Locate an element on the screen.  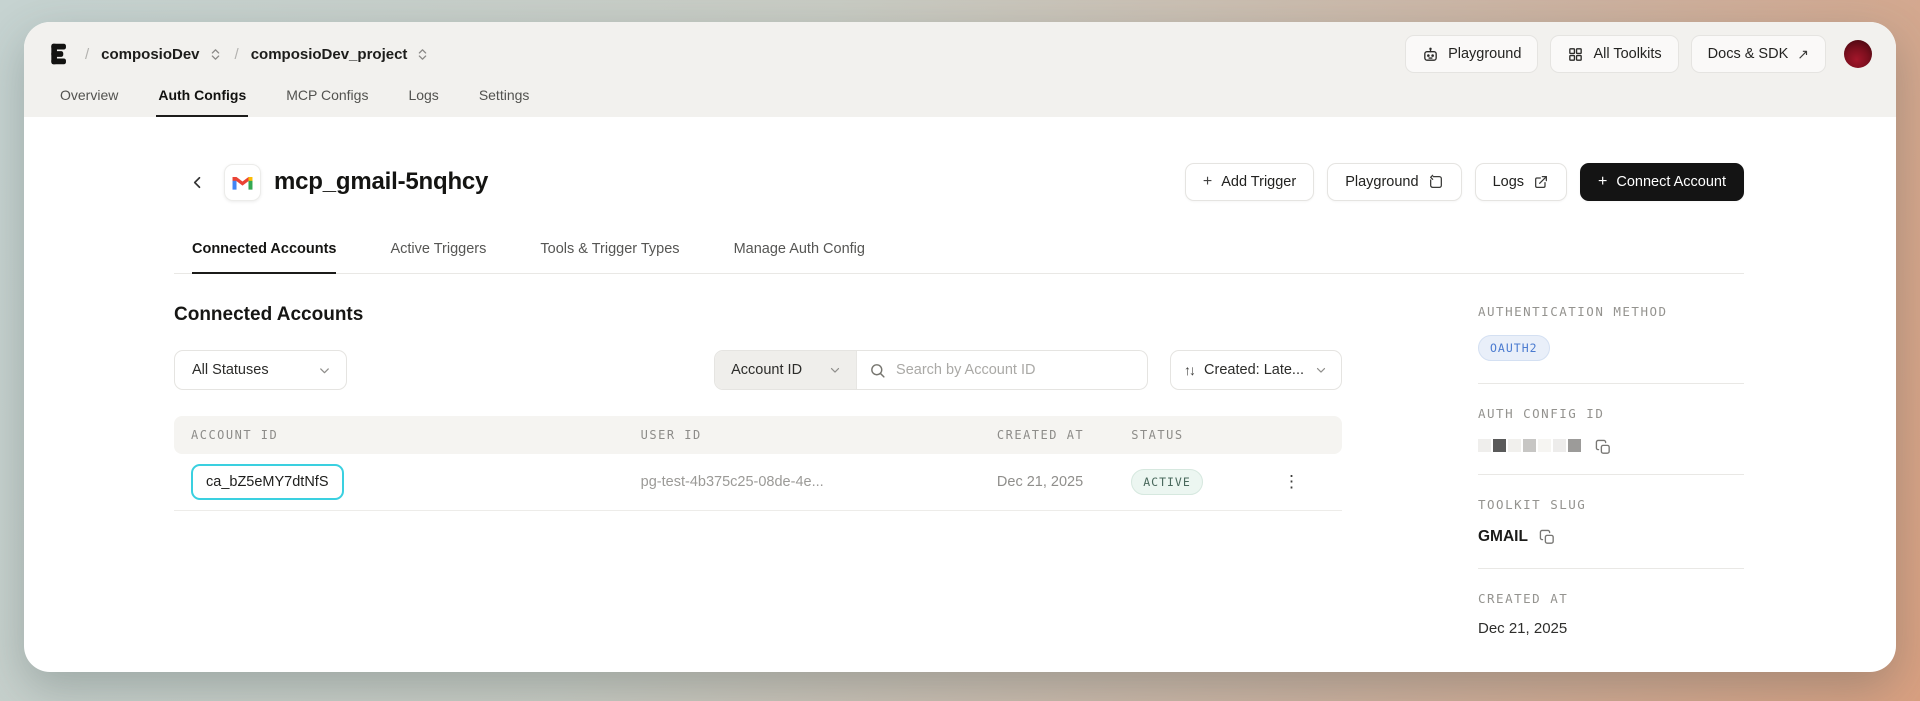
back-button is located at coordinates (197, 182).